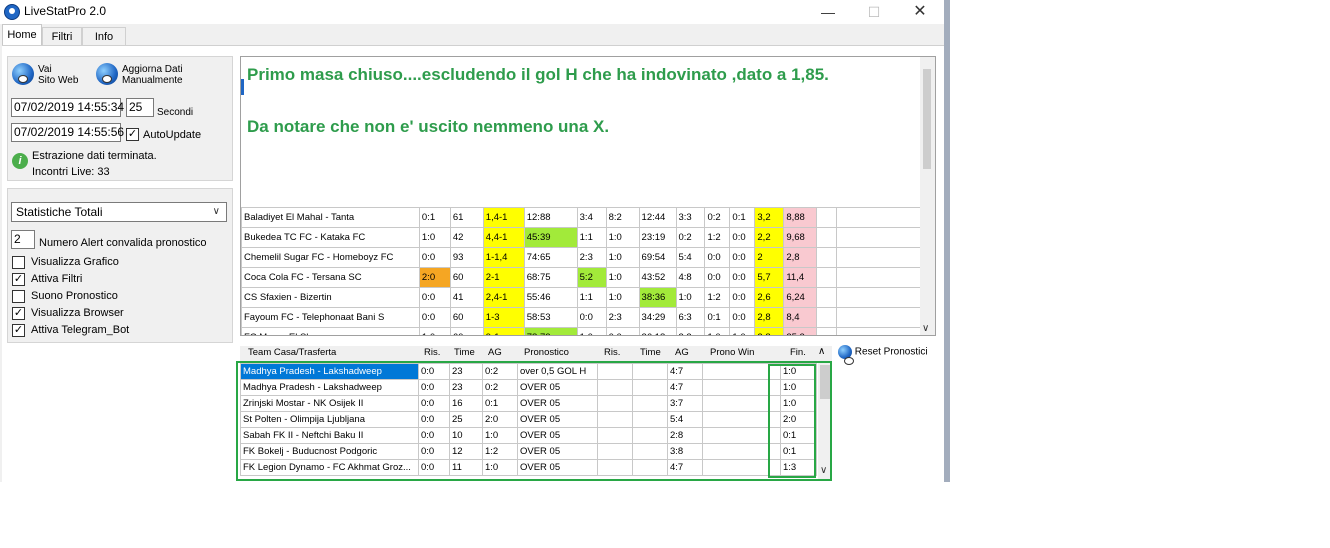  What do you see at coordinates (434, 217) in the screenshot?
I see `stat-cell: 0:1` at bounding box center [434, 217].